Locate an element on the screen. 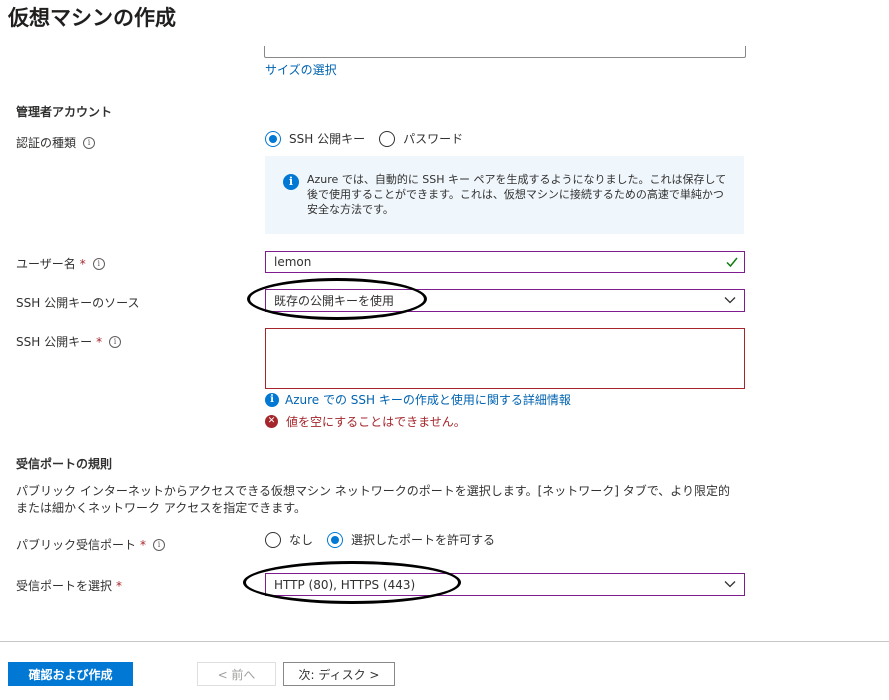 The width and height of the screenshot is (889, 700). ssh-key-radio-label: SSH 公開キー is located at coordinates (327, 138).